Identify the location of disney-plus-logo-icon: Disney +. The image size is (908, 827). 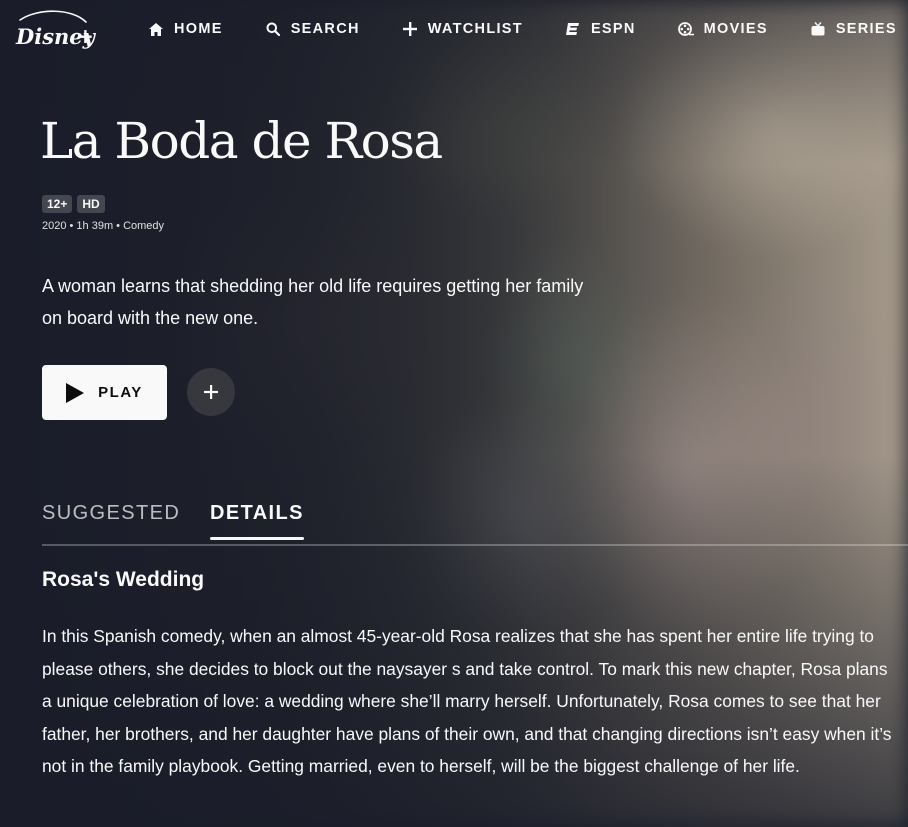
(56, 29).